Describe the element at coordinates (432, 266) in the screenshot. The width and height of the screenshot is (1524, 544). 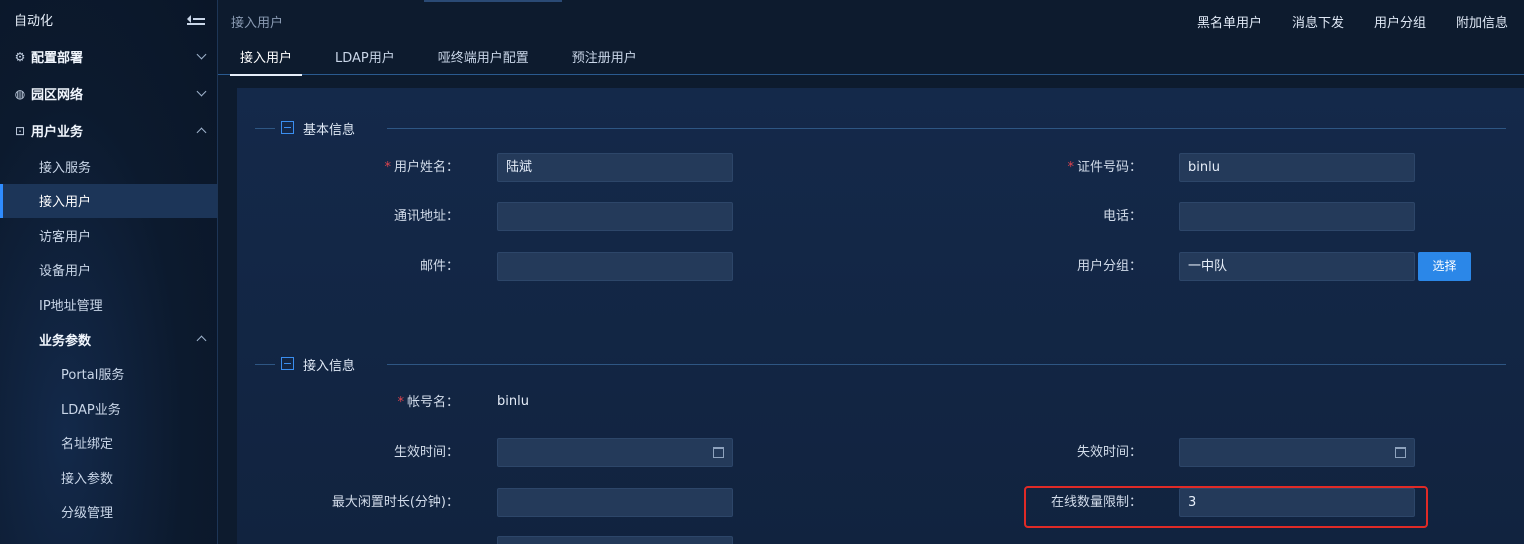
I see `email-label-text: 邮件` at that location.